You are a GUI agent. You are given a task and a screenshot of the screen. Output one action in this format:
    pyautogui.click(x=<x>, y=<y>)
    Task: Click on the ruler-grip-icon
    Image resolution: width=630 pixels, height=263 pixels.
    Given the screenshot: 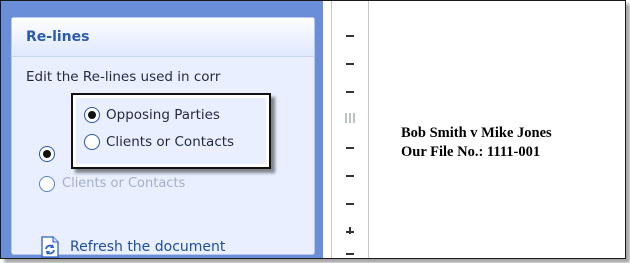 What is the action you would take?
    pyautogui.click(x=350, y=118)
    